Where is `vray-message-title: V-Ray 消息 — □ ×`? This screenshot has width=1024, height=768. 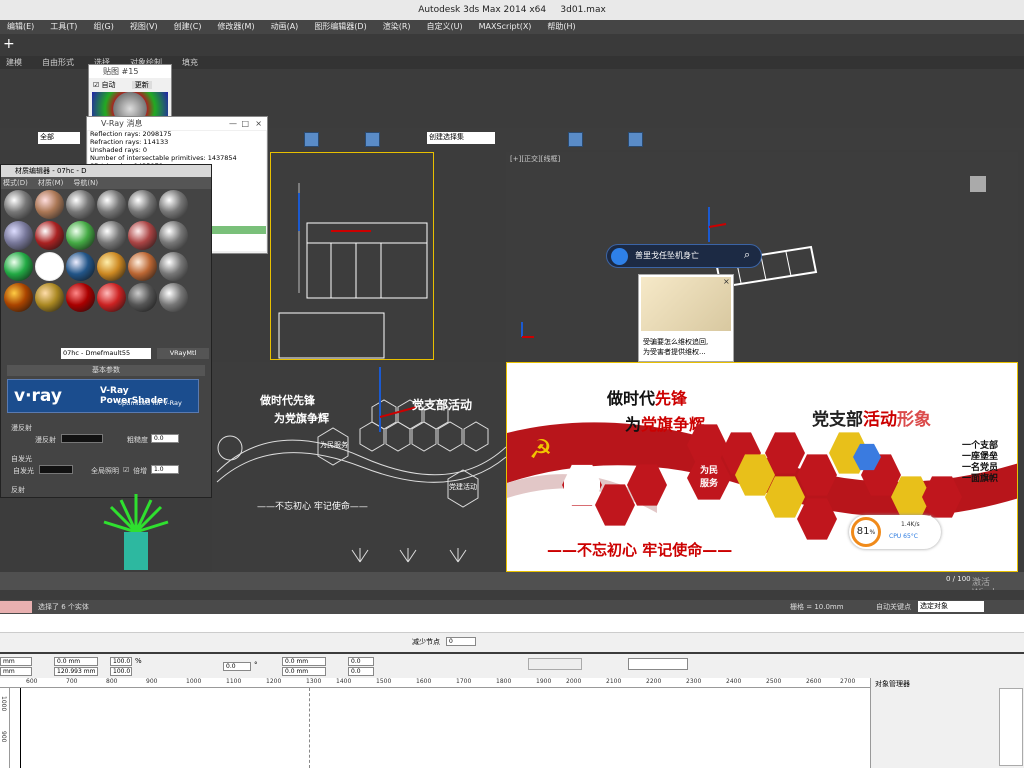
vray-message-title: V-Ray 消息 — □ × is located at coordinates (177, 123).